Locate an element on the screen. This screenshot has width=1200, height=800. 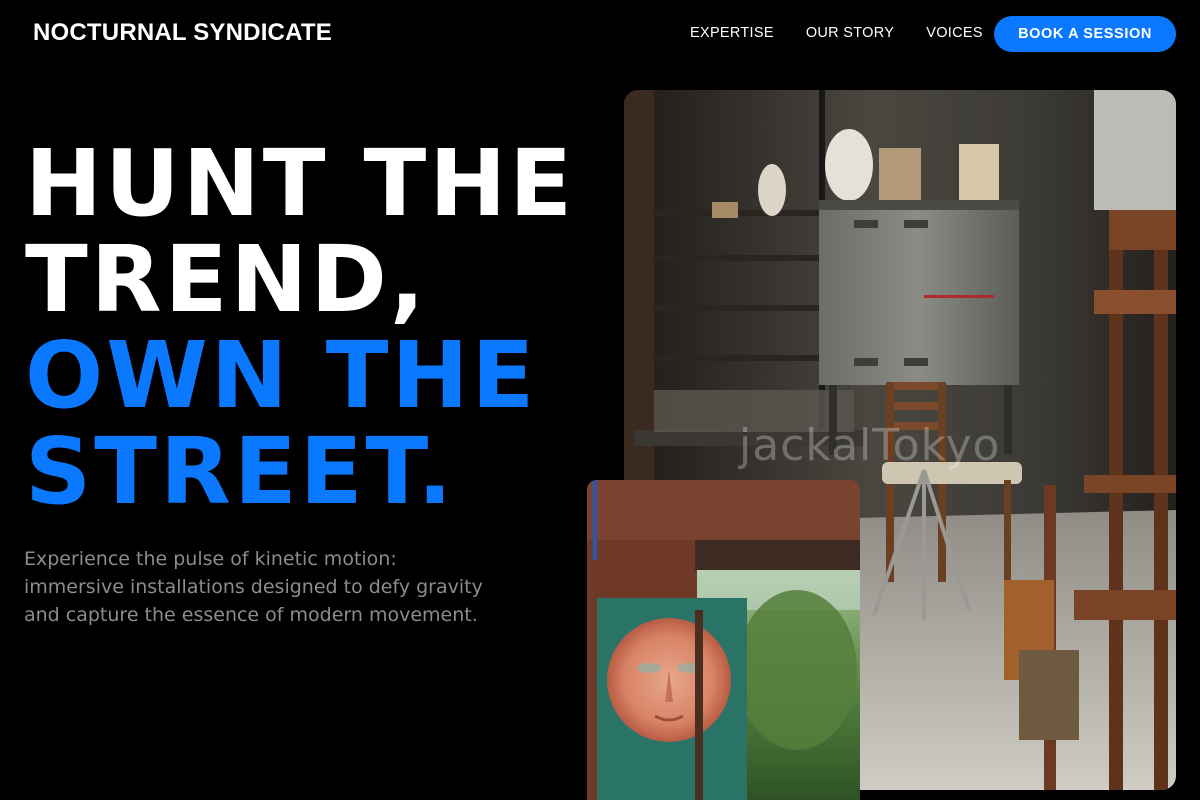
nav-link-expertise: EXPERTISE is located at coordinates (732, 33).